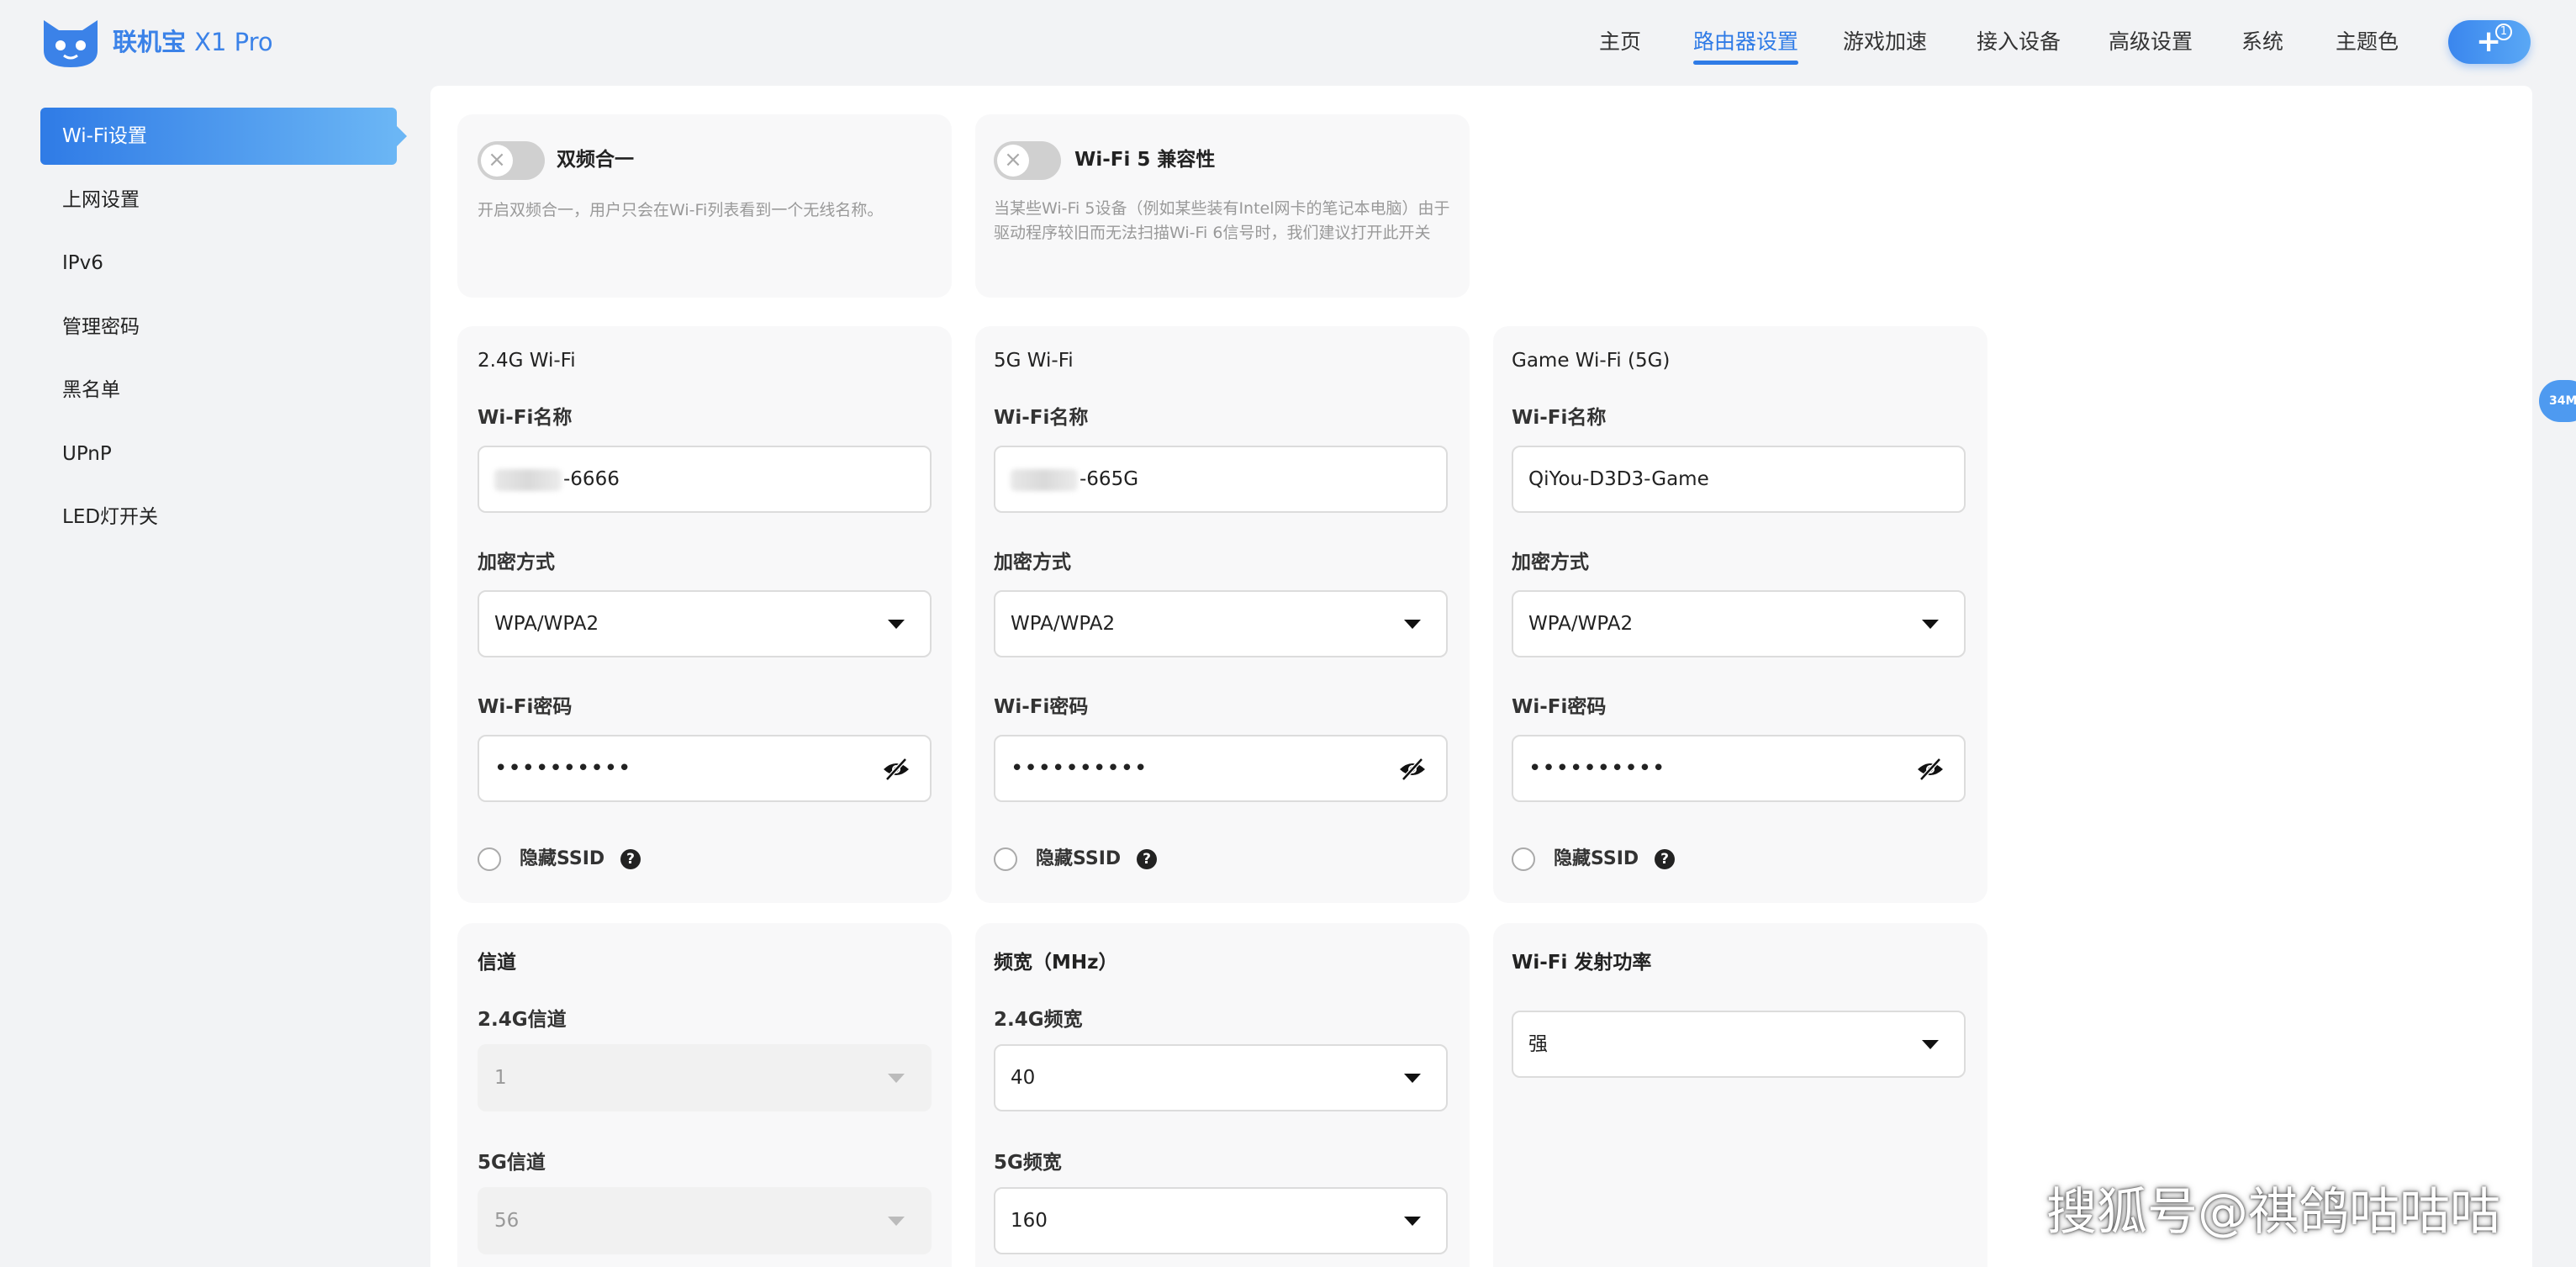 This screenshot has height=1267, width=2576. What do you see at coordinates (527, 361) in the screenshot?
I see `card-title: 2.4G Wi-Fi` at bounding box center [527, 361].